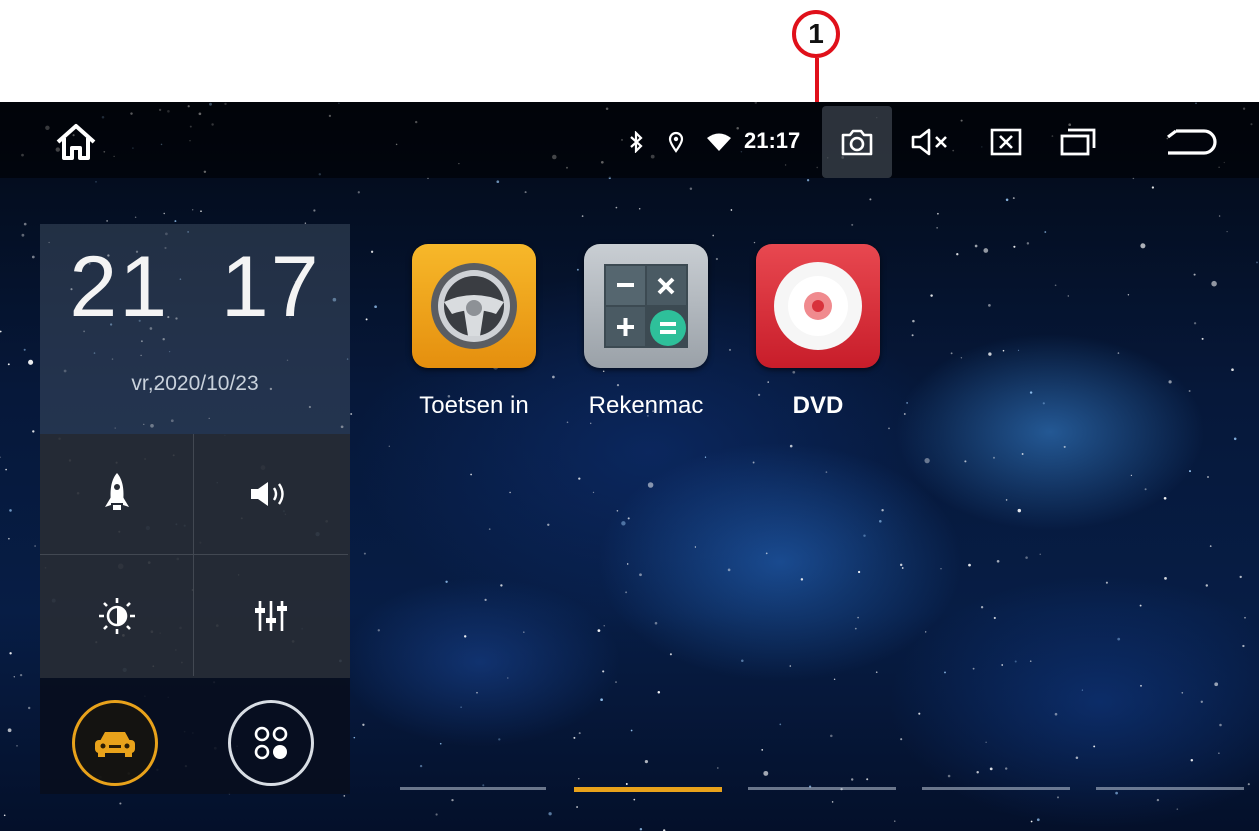 The width and height of the screenshot is (1259, 831). Describe the element at coordinates (117, 615) in the screenshot. I see `brightness-button` at that location.